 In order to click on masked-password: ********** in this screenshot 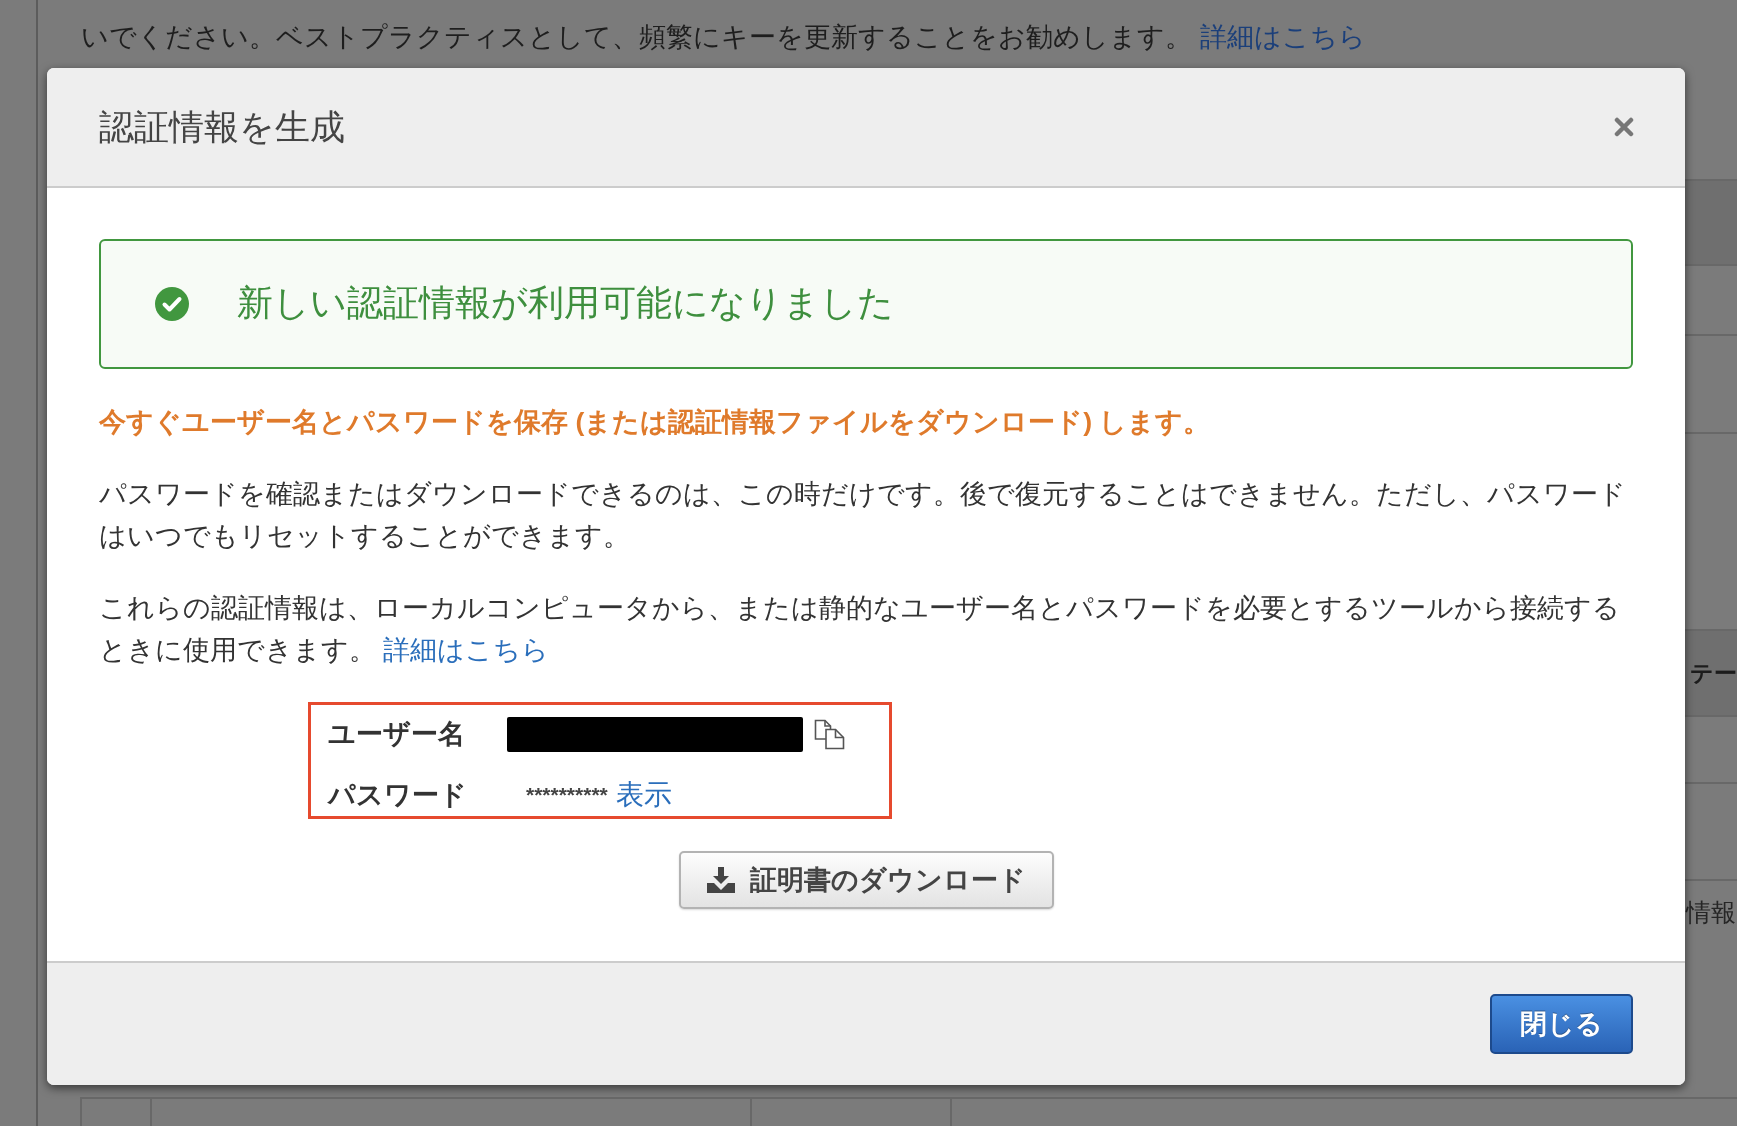, I will do `click(567, 795)`.